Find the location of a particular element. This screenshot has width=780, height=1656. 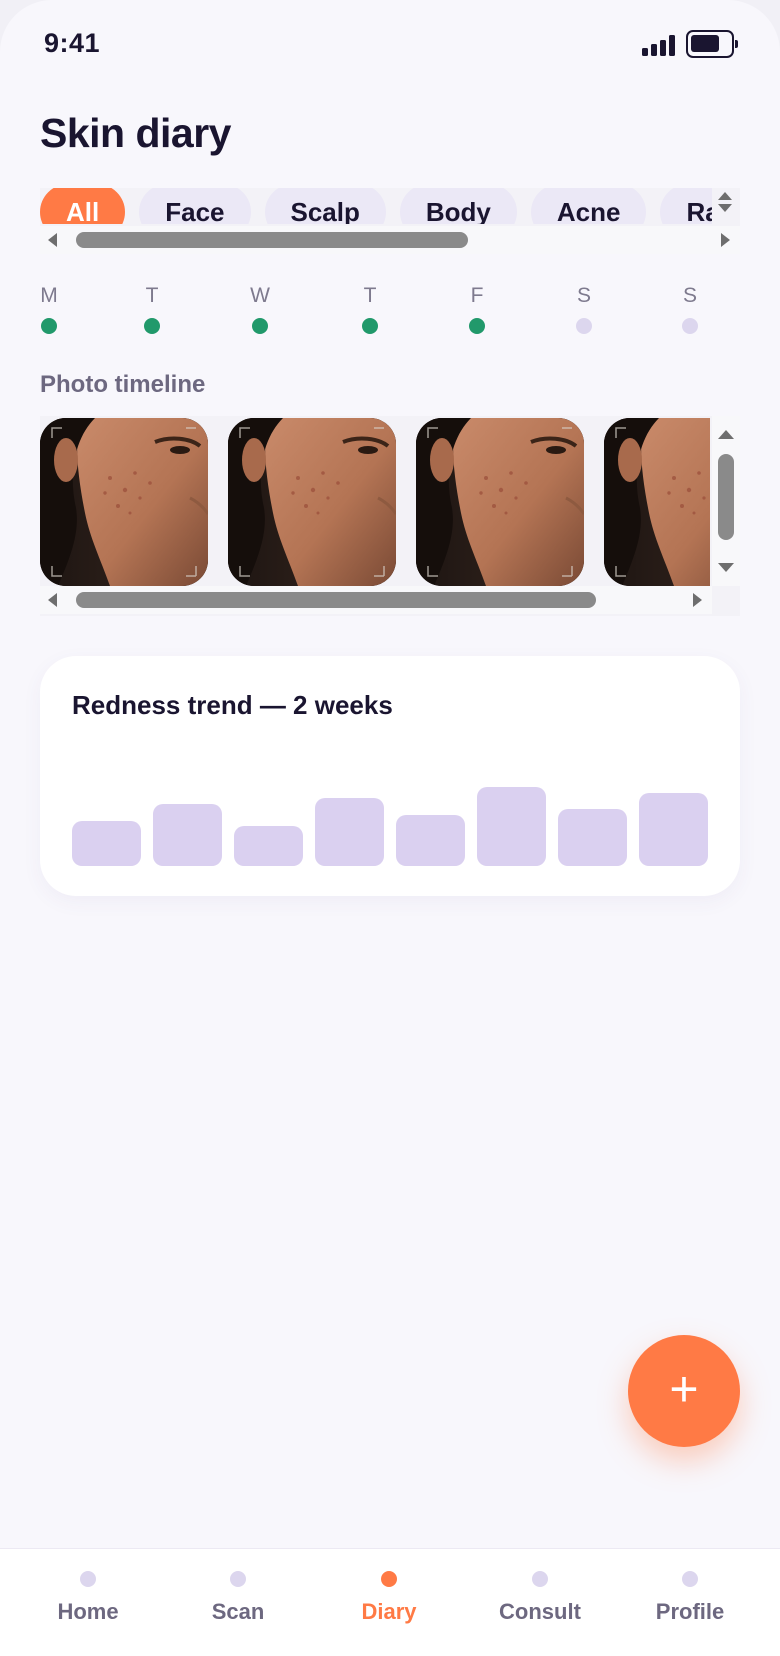

bottom-tab-bar: Home Scan Diary Consult Profile is located at coordinates (390, 1602).